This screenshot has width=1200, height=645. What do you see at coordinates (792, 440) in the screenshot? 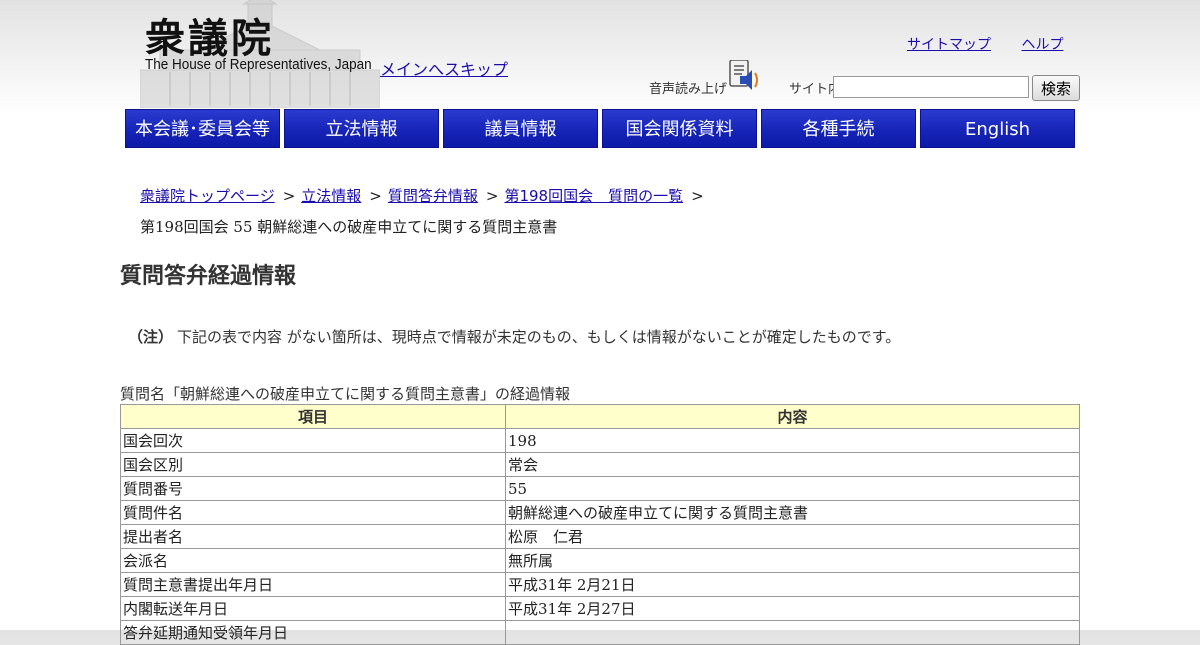
I see `row-value: 198` at bounding box center [792, 440].